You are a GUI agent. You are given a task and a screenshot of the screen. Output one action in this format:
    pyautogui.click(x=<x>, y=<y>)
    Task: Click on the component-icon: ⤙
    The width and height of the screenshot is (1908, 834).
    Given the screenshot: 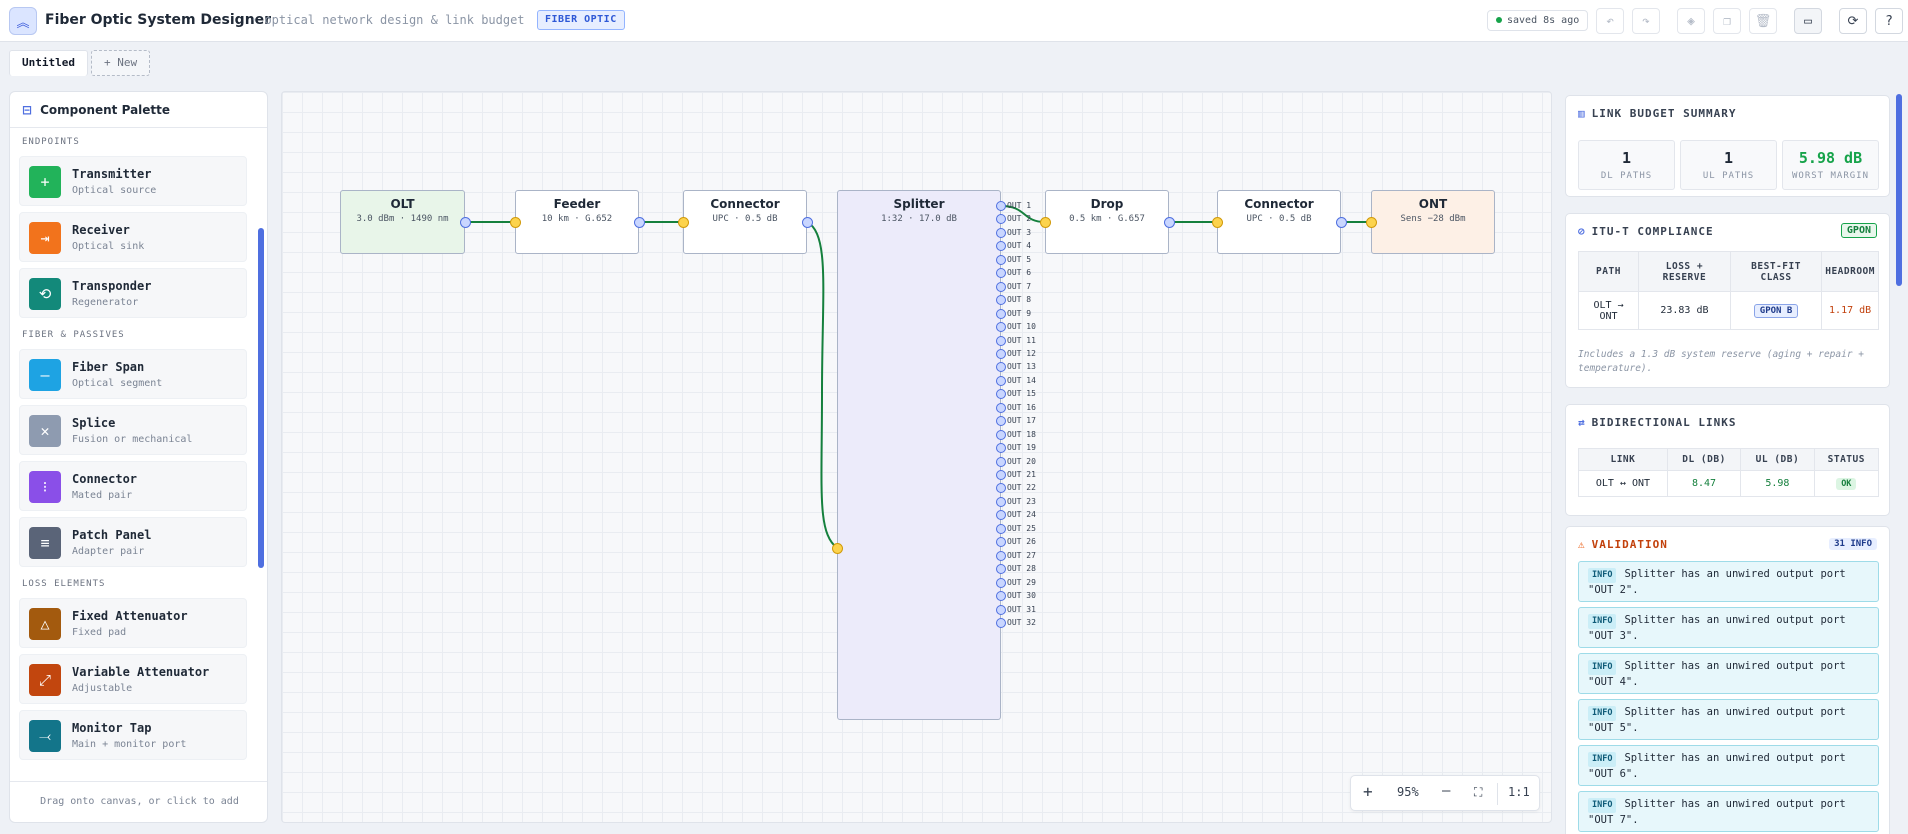 What is the action you would take?
    pyautogui.click(x=45, y=736)
    